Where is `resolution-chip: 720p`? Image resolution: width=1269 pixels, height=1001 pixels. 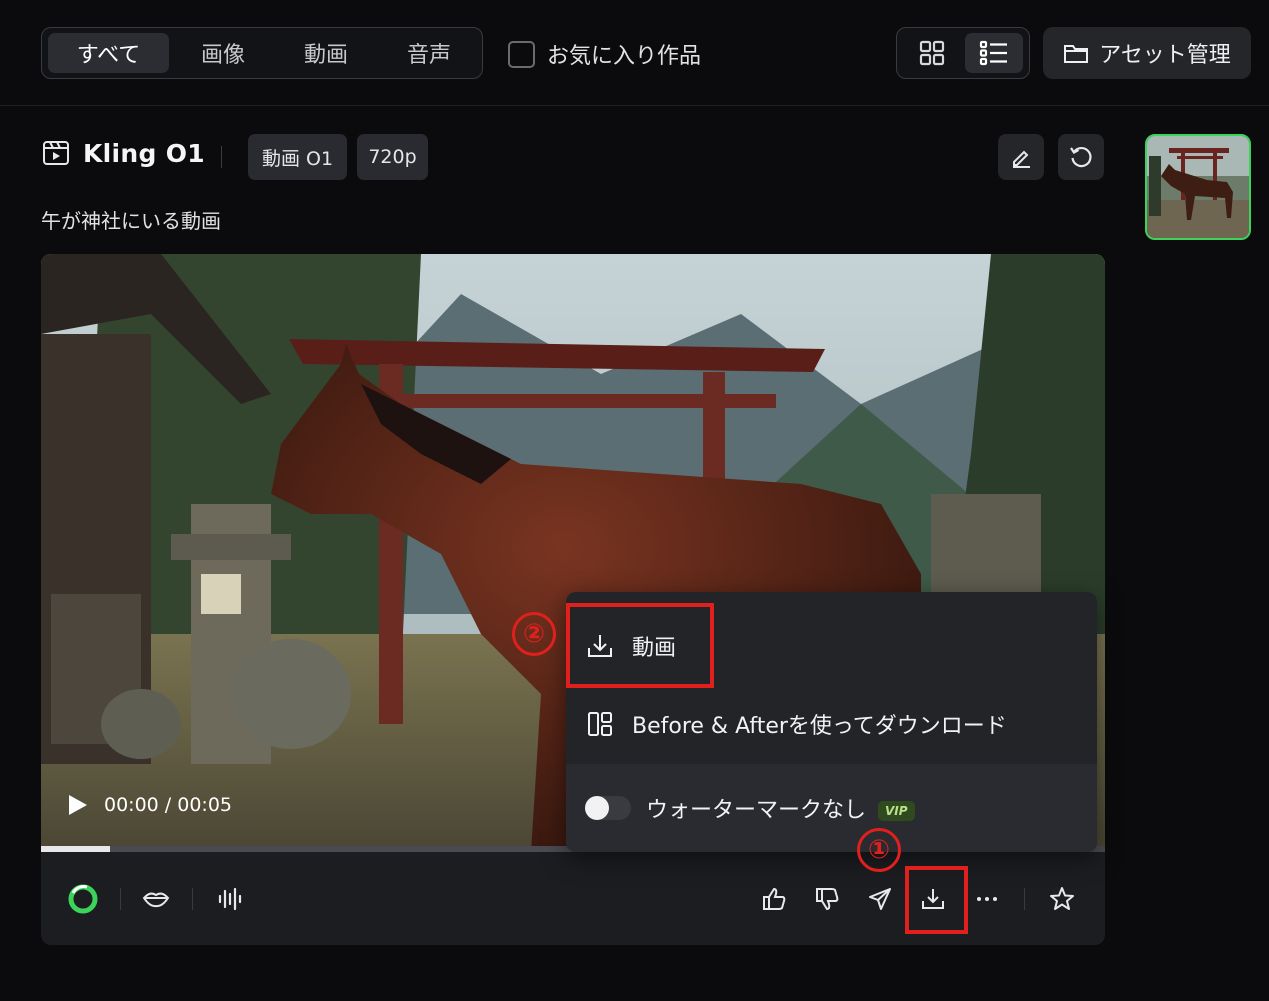
resolution-chip: 720p is located at coordinates (392, 157).